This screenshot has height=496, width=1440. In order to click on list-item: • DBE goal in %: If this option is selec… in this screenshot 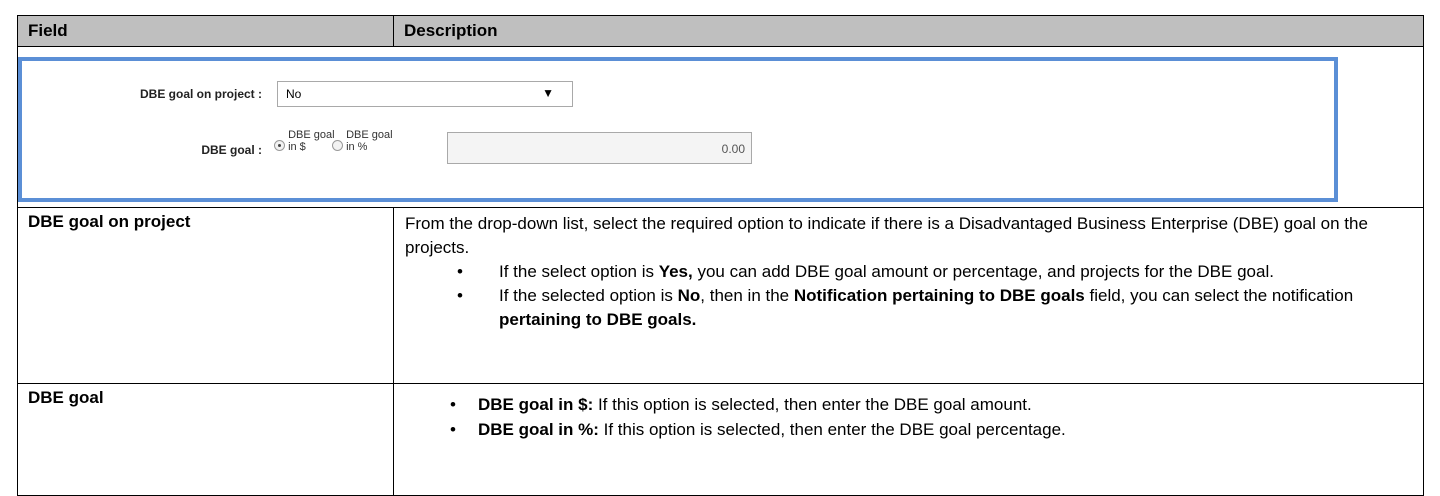, I will do `click(908, 429)`.